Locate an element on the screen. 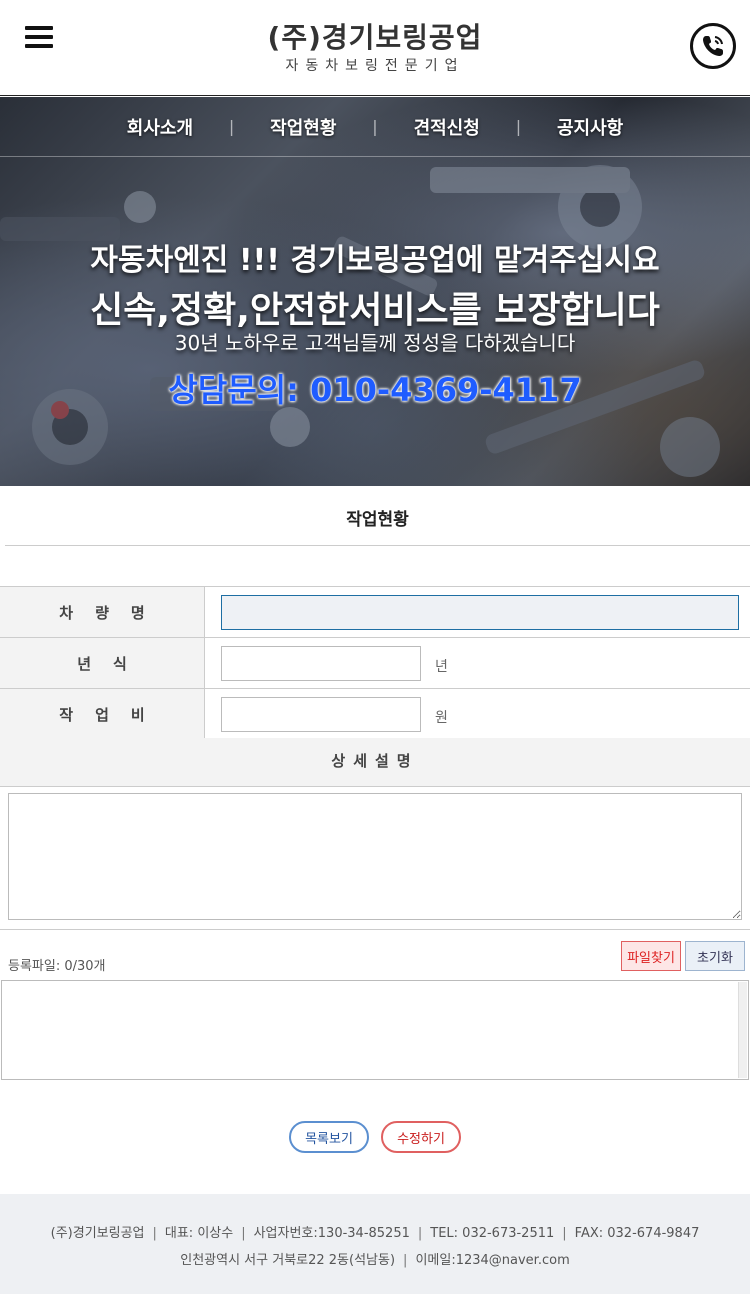 This screenshot has height=1294, width=750. form-row-car-name: 차량명 is located at coordinates (375, 612).